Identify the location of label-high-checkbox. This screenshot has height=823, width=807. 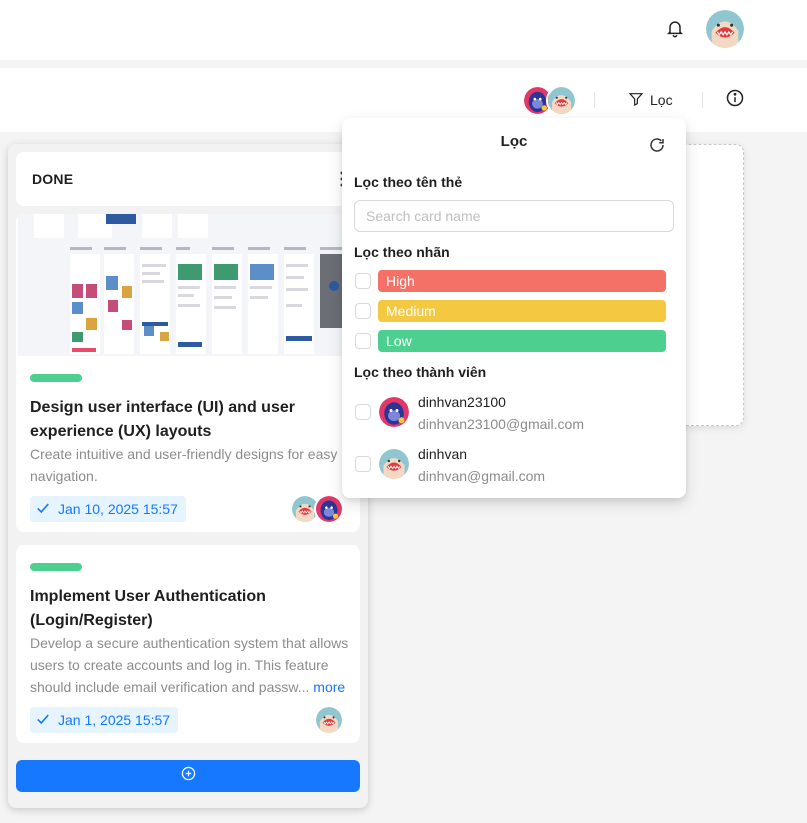
(363, 281).